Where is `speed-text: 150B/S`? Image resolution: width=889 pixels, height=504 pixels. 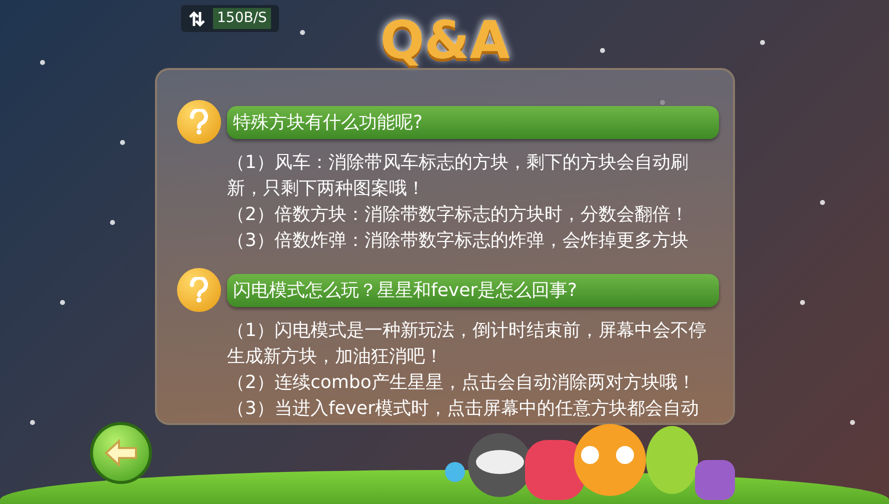
speed-text: 150B/S is located at coordinates (242, 18).